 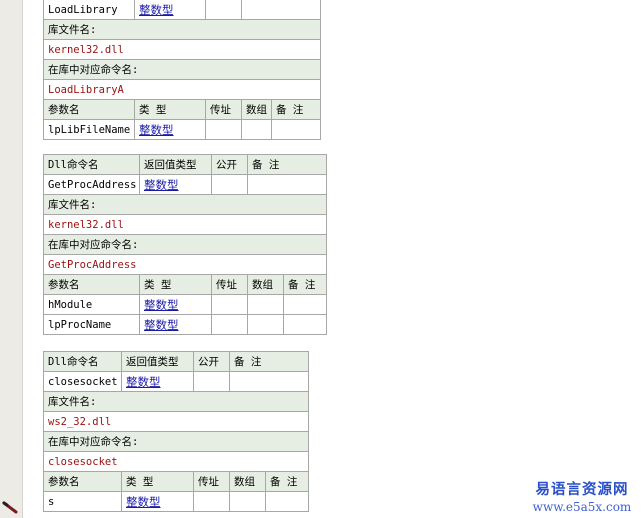 I want to click on table-row: LoadLibrary 整数型, so click(x=182, y=10).